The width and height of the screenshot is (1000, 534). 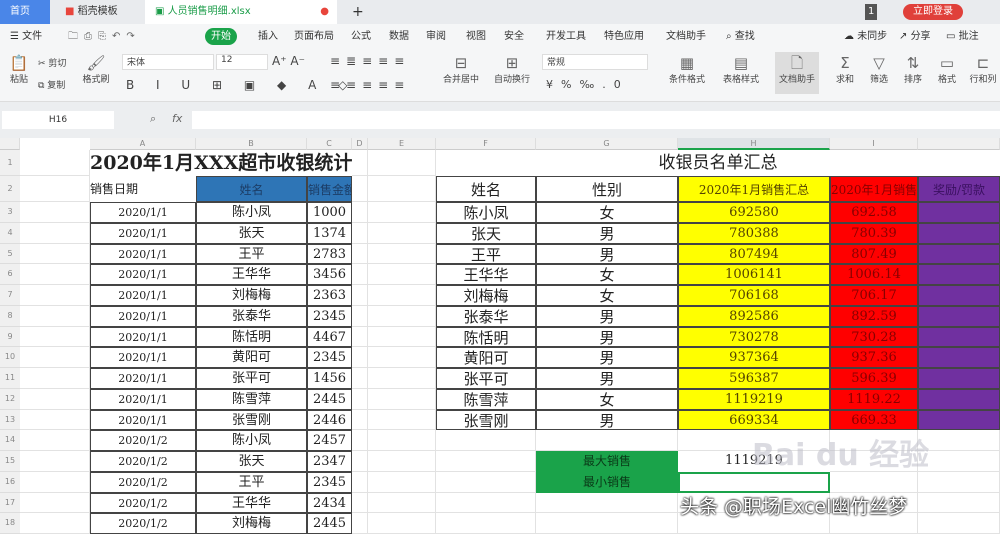 What do you see at coordinates (19, 69) in the screenshot?
I see `paste-button: 📋 粘贴` at bounding box center [19, 69].